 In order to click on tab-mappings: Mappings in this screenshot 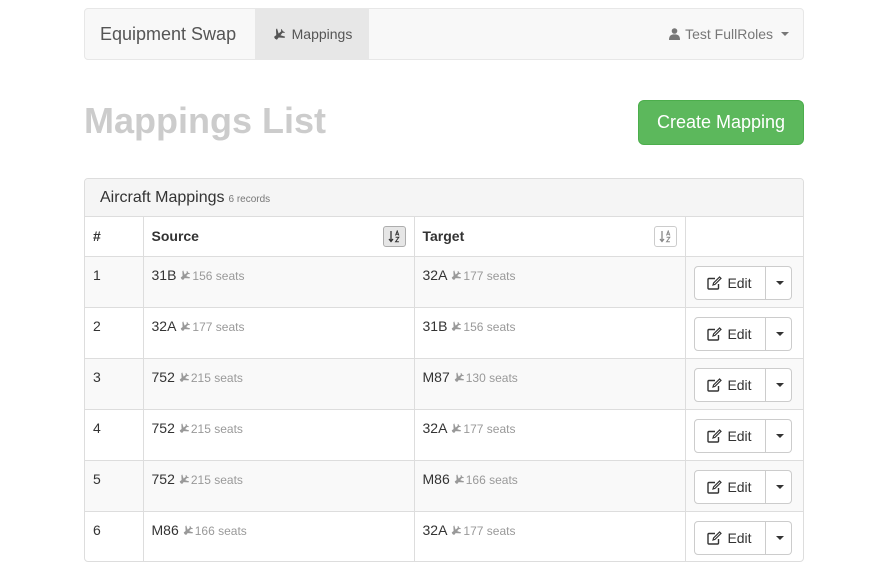, I will do `click(312, 34)`.